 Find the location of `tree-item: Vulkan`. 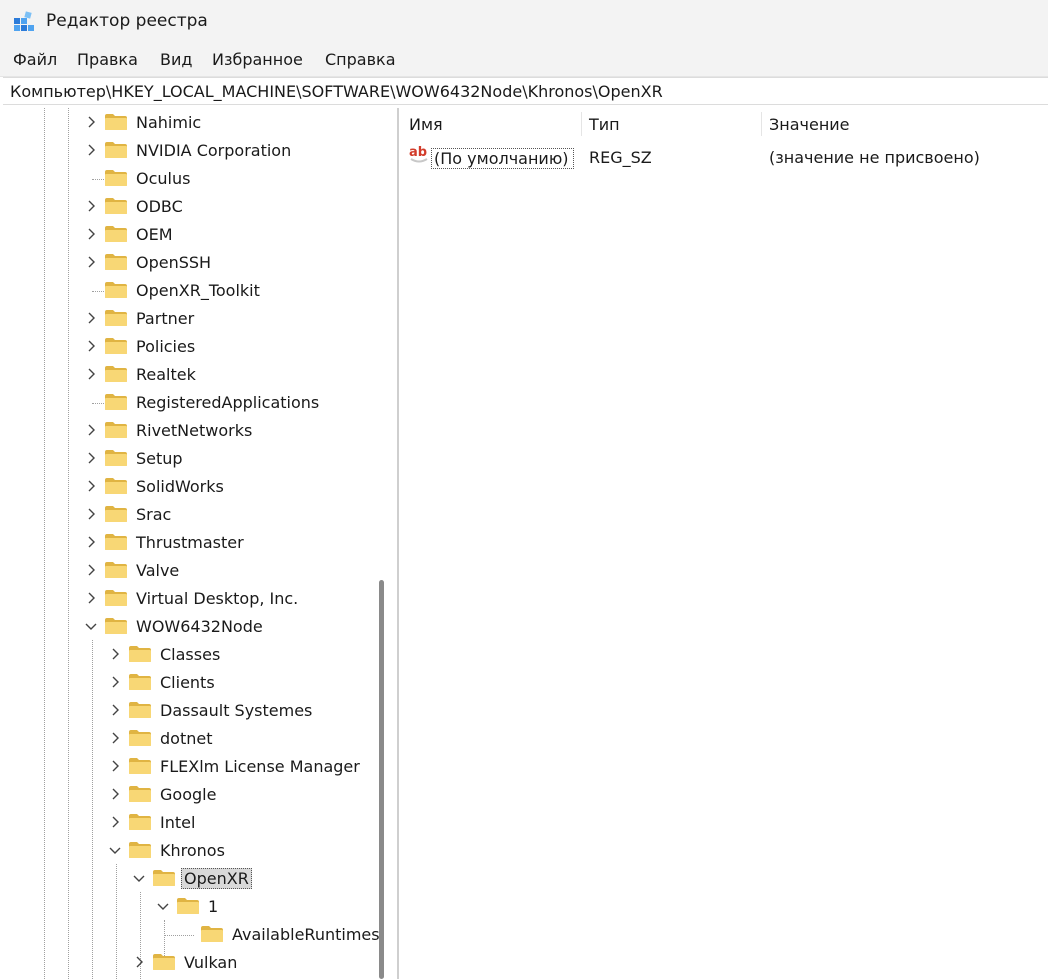

tree-item: Vulkan is located at coordinates (185, 962).